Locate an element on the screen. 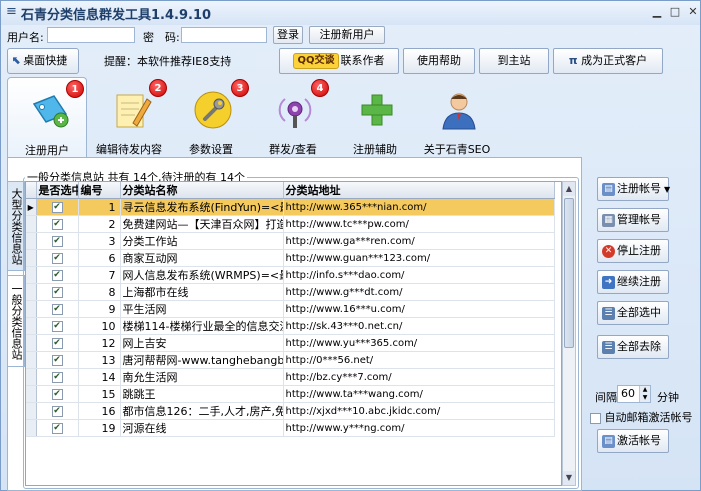 The height and width of the screenshot is (491, 701). row-pointer-cell: ▶ is located at coordinates (31, 207).